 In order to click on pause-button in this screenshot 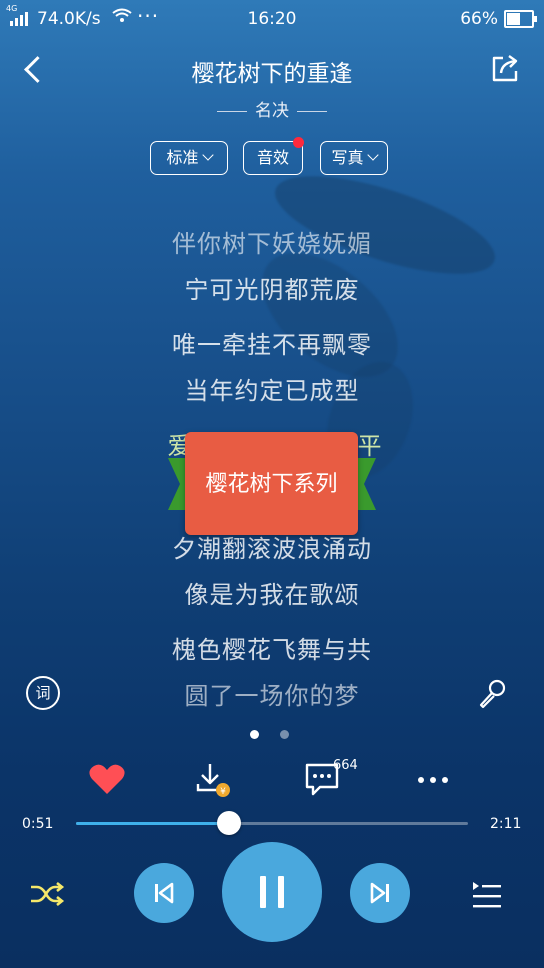, I will do `click(272, 892)`.